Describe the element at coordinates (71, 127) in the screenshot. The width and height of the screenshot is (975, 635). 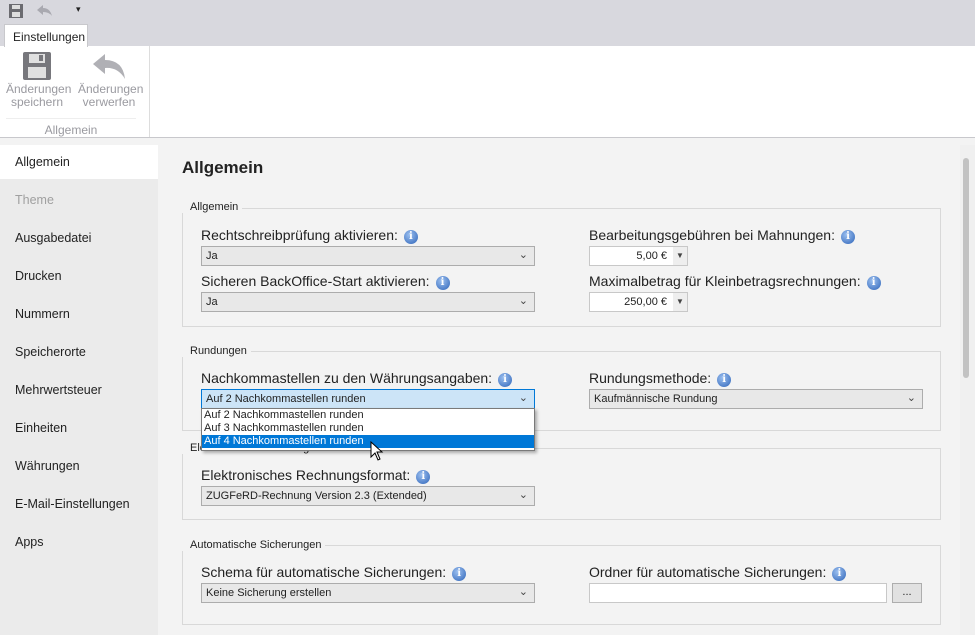
I see `ribbon-group-label: Allgemein` at that location.